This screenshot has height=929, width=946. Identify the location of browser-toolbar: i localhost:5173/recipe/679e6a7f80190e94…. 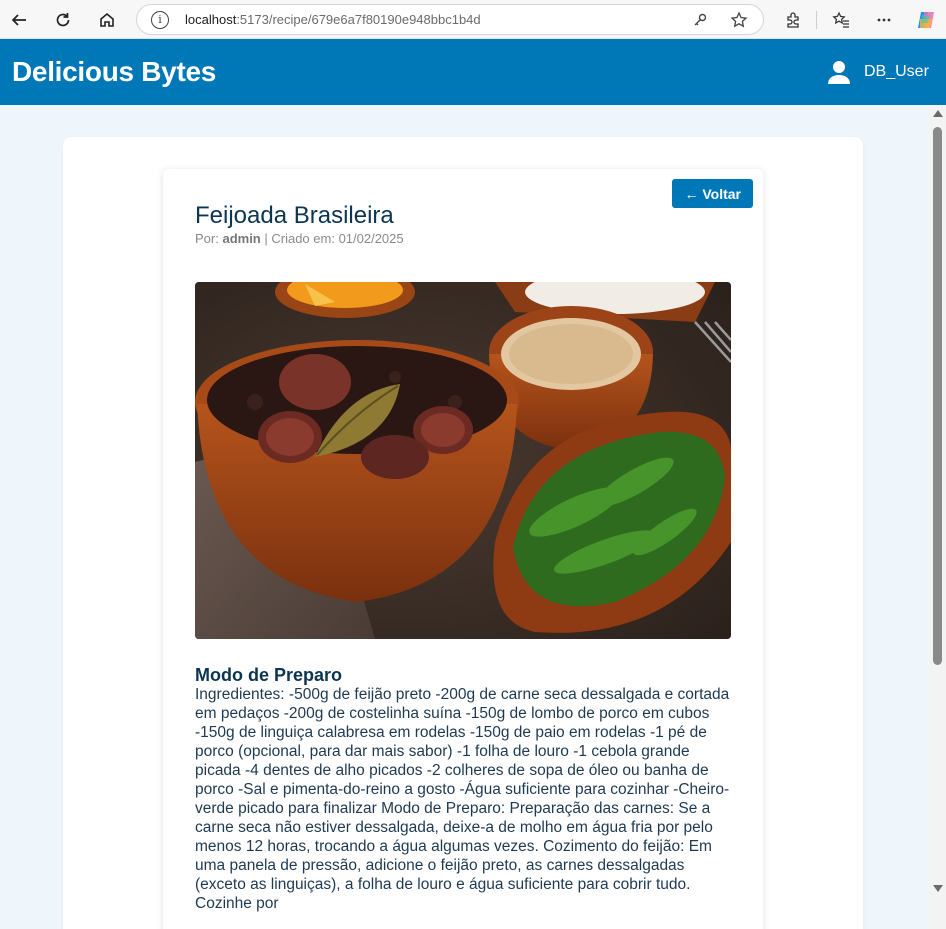
(473, 19).